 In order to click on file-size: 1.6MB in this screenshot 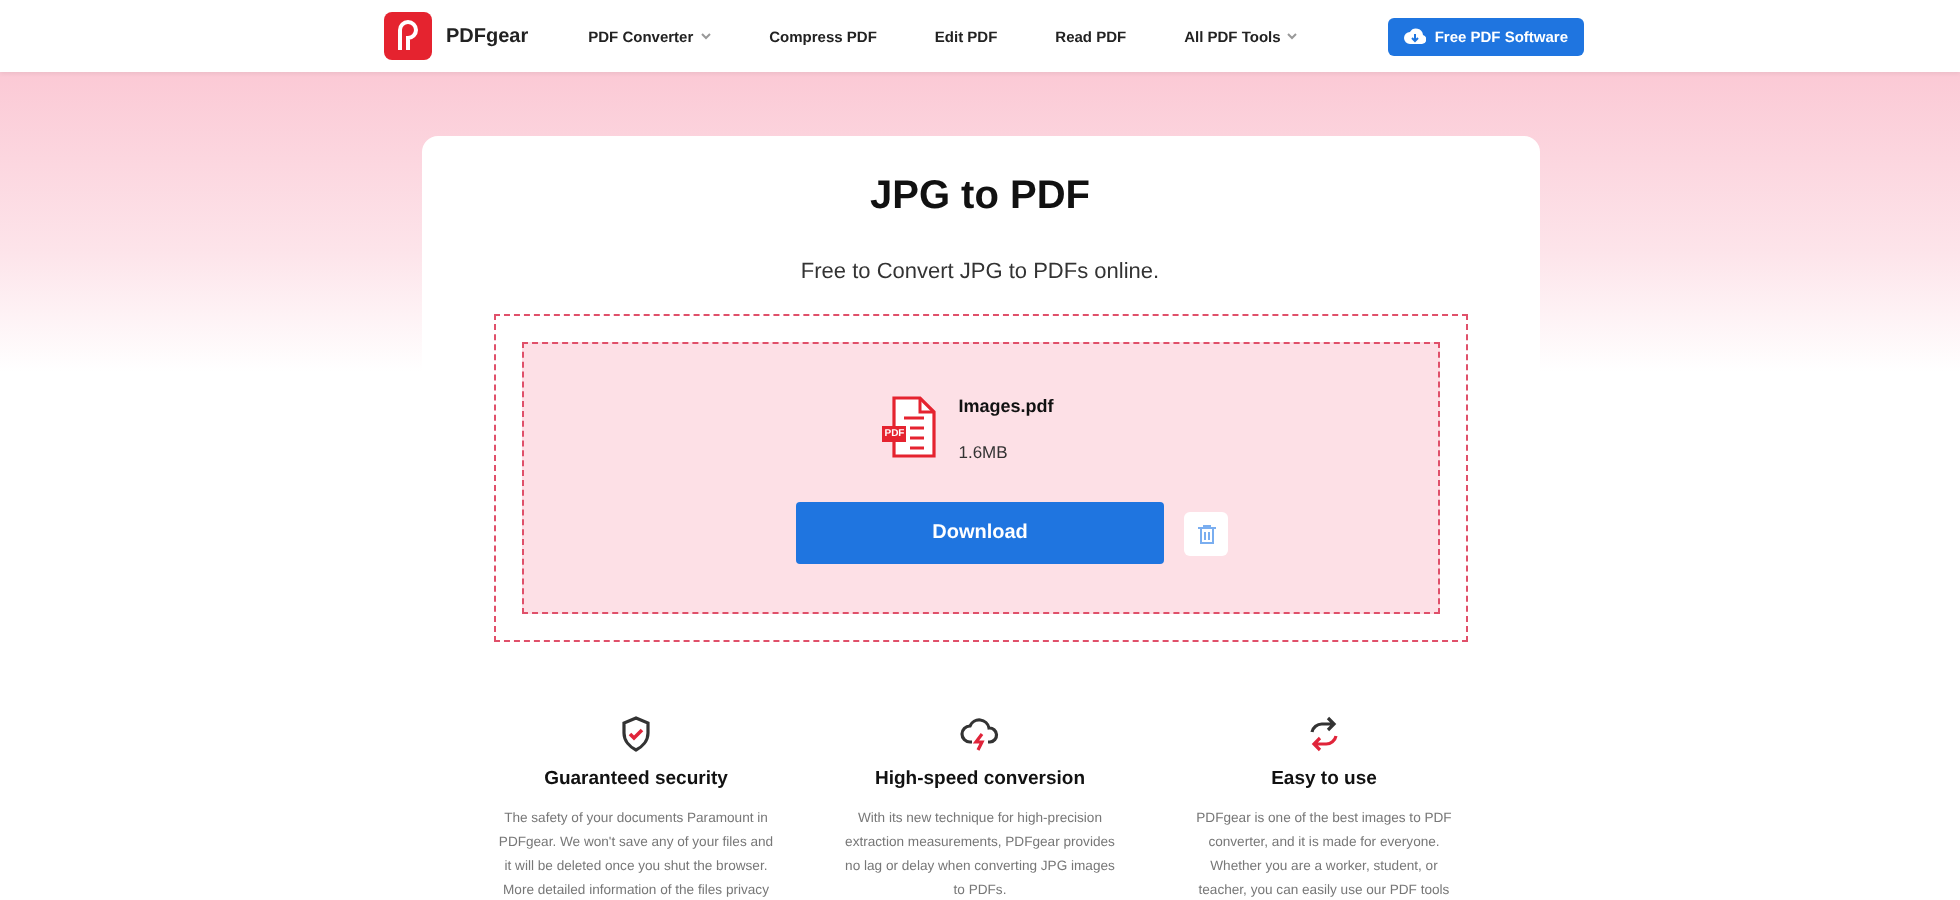, I will do `click(984, 452)`.